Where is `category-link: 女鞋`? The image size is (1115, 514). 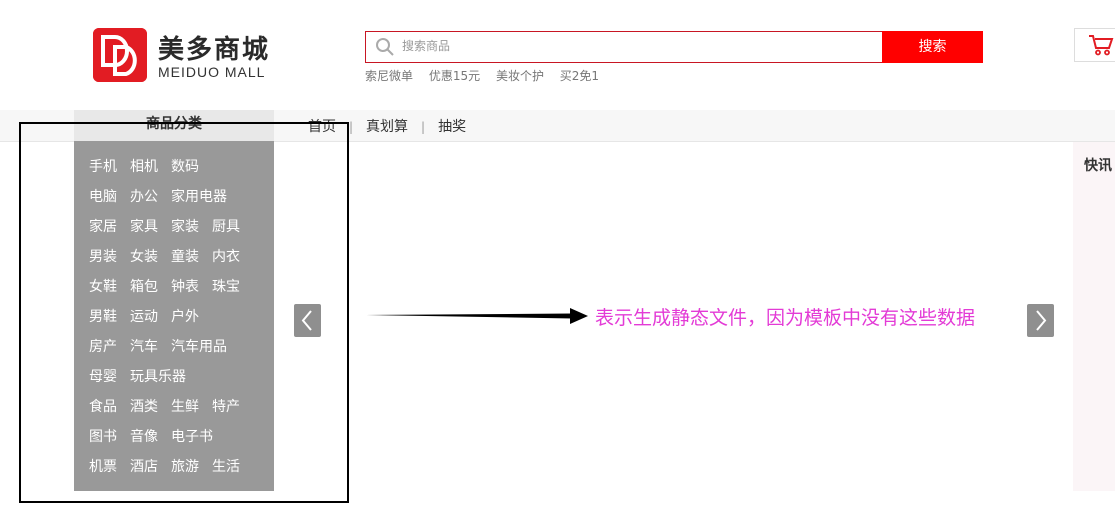
category-link: 女鞋 is located at coordinates (103, 287).